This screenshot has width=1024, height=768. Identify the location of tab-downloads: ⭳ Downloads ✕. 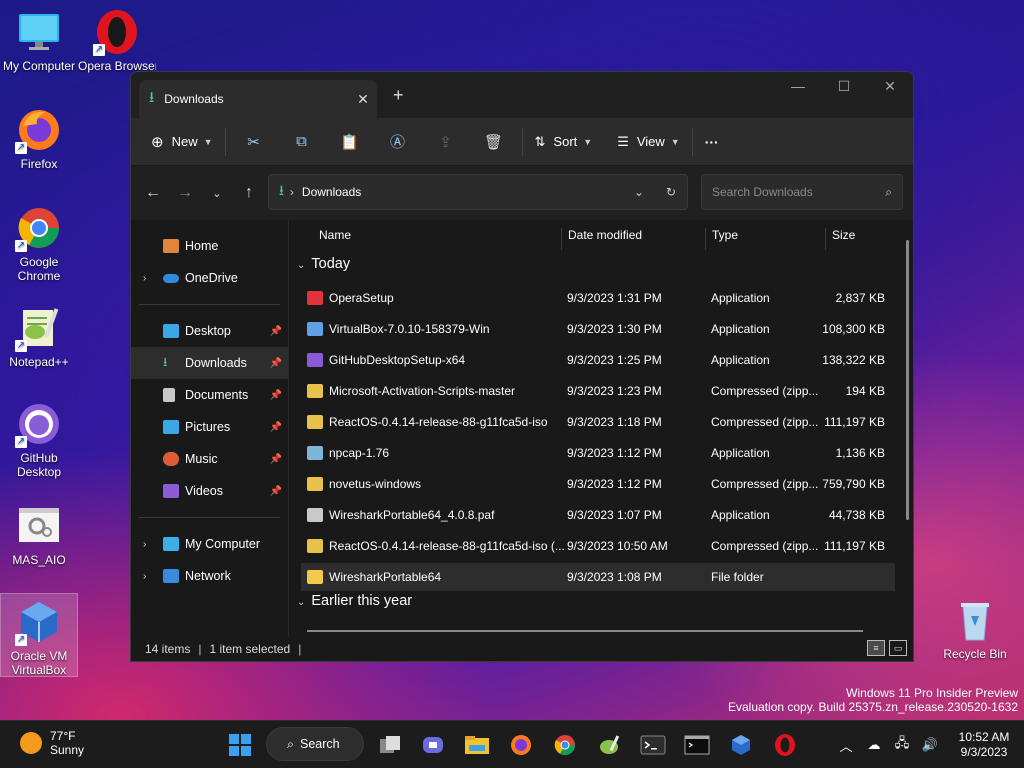
(258, 99).